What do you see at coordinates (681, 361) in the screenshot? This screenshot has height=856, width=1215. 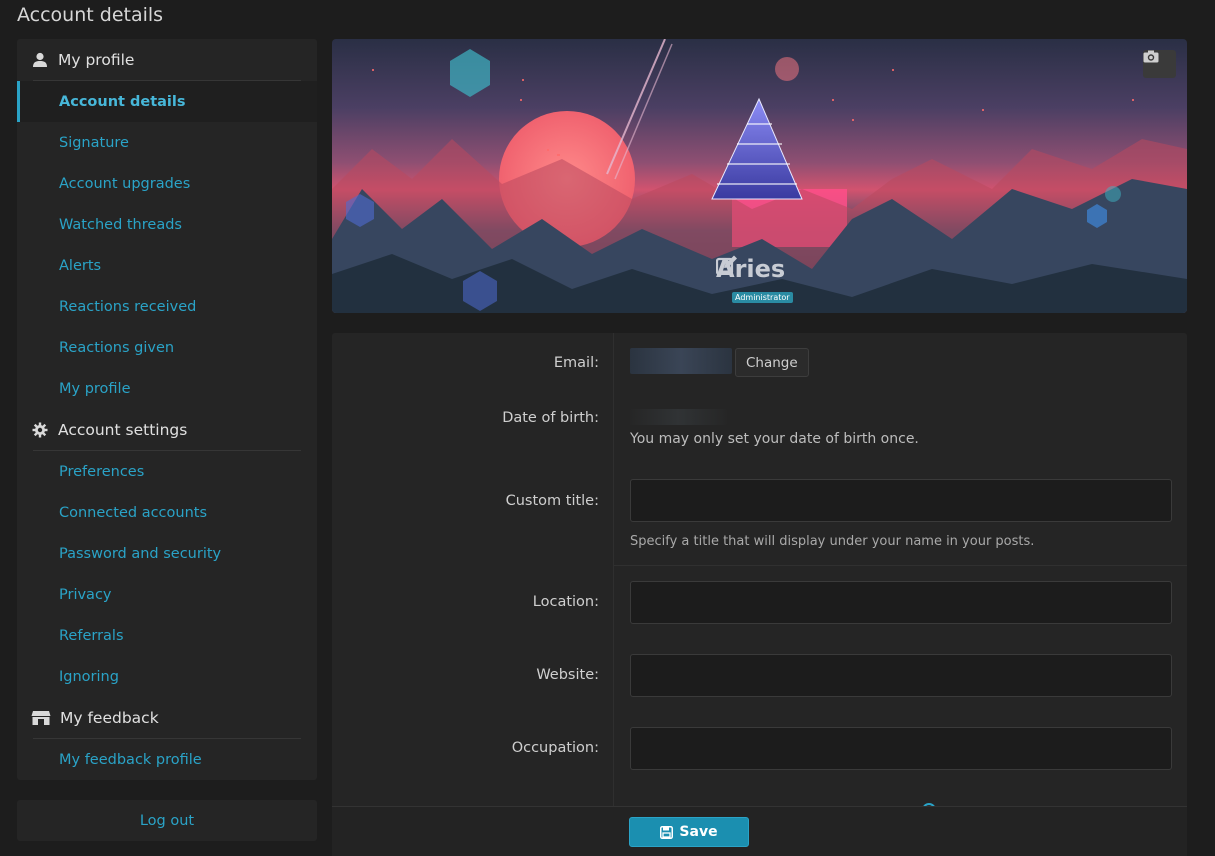 I see `email-value-masked` at bounding box center [681, 361].